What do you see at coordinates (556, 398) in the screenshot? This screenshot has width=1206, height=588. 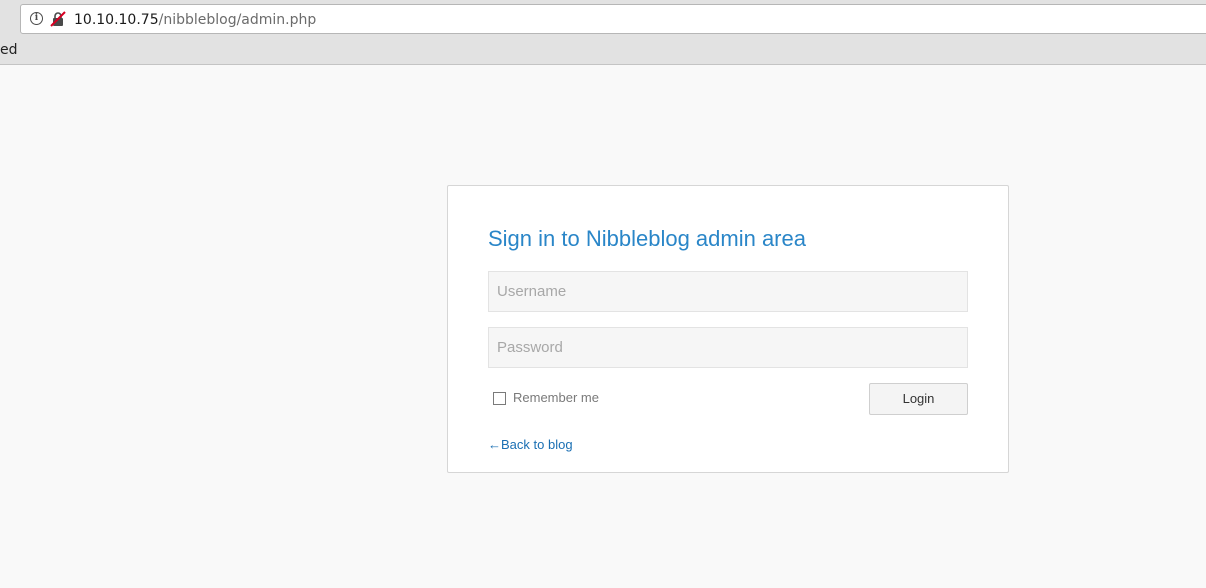 I see `remember-me-label: Remember me` at bounding box center [556, 398].